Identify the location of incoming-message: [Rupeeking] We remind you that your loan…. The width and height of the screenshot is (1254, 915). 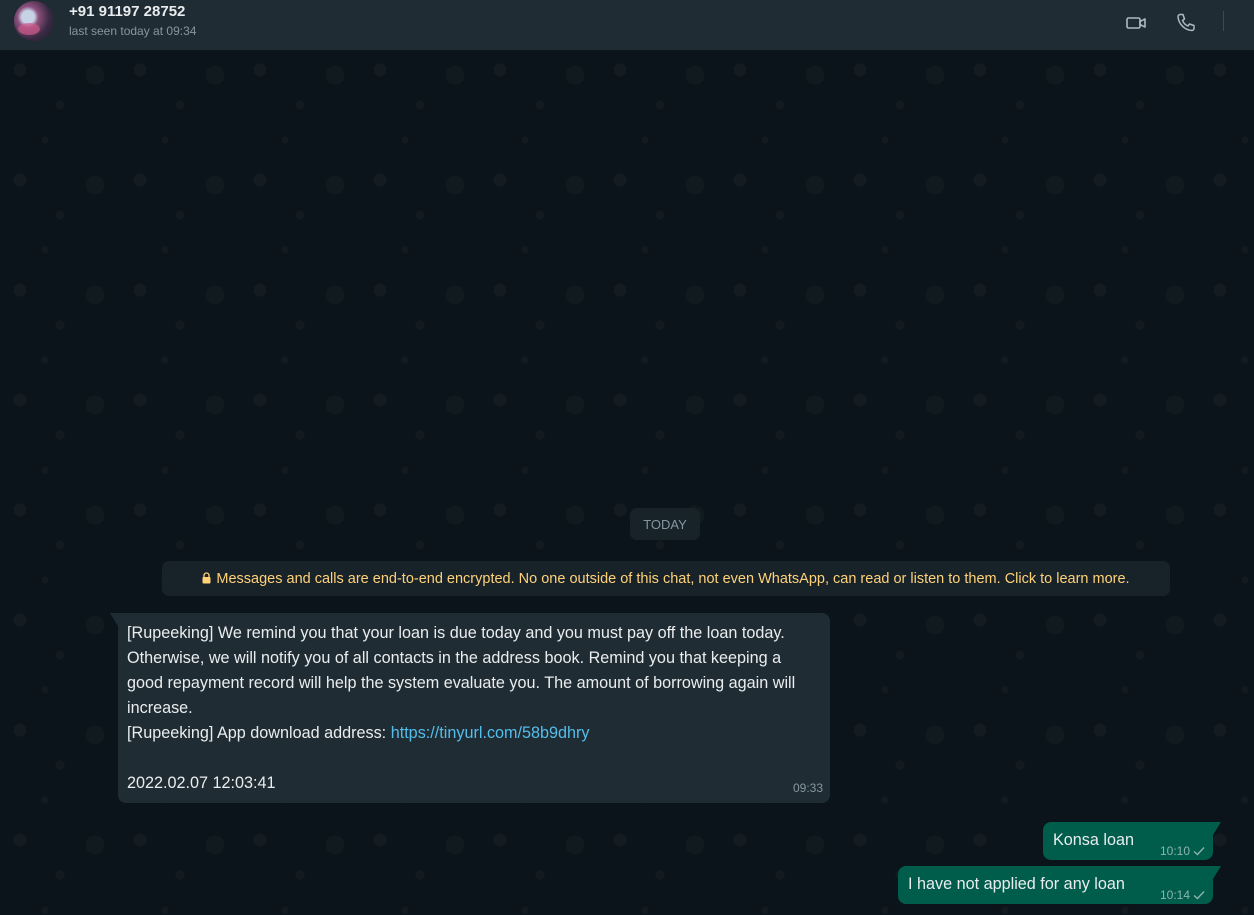
(470, 708).